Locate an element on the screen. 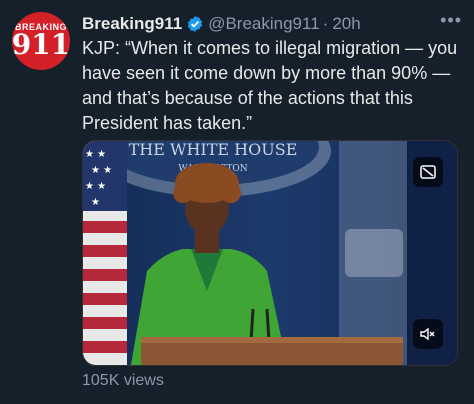 The height and width of the screenshot is (404, 474). more-options-icon: ••• is located at coordinates (451, 20).